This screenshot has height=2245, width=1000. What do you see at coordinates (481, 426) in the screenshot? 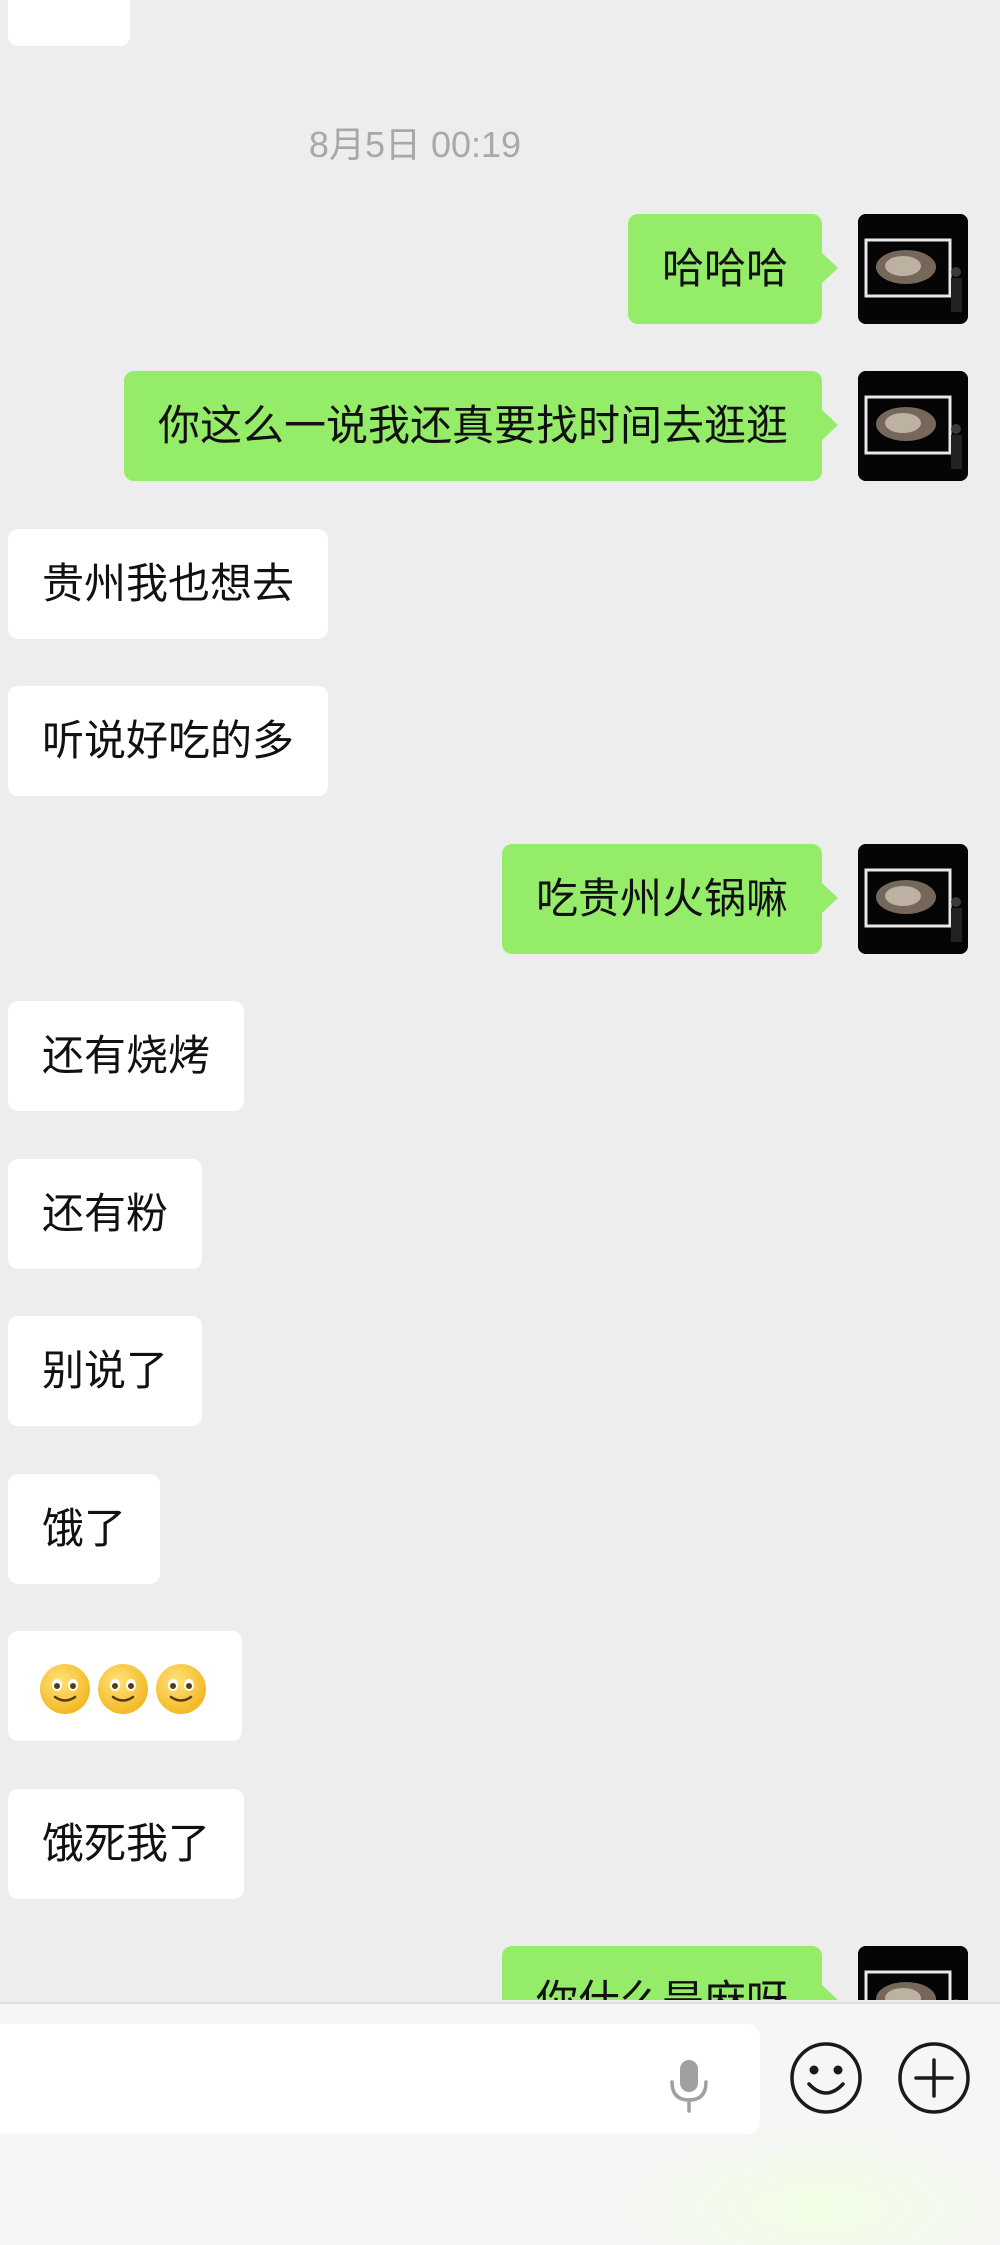
I see `message-bubble-outgoing: 你这么一说我还真要找时间去逛逛` at bounding box center [481, 426].